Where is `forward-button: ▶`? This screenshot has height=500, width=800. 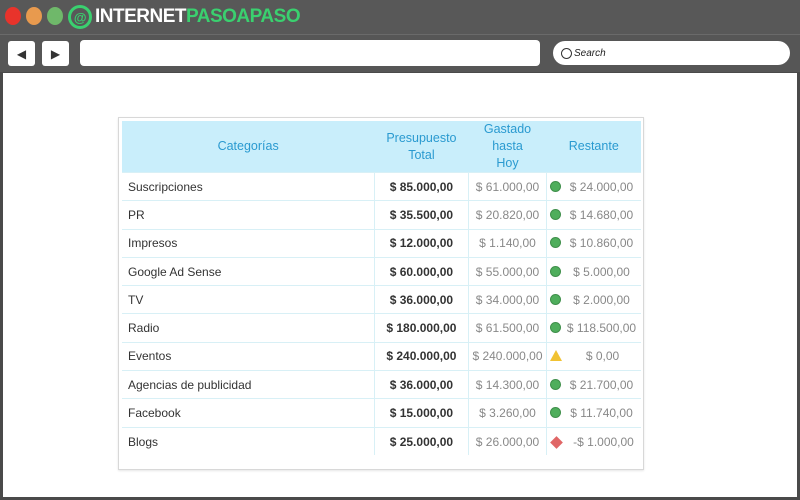
forward-button: ▶ is located at coordinates (55, 53).